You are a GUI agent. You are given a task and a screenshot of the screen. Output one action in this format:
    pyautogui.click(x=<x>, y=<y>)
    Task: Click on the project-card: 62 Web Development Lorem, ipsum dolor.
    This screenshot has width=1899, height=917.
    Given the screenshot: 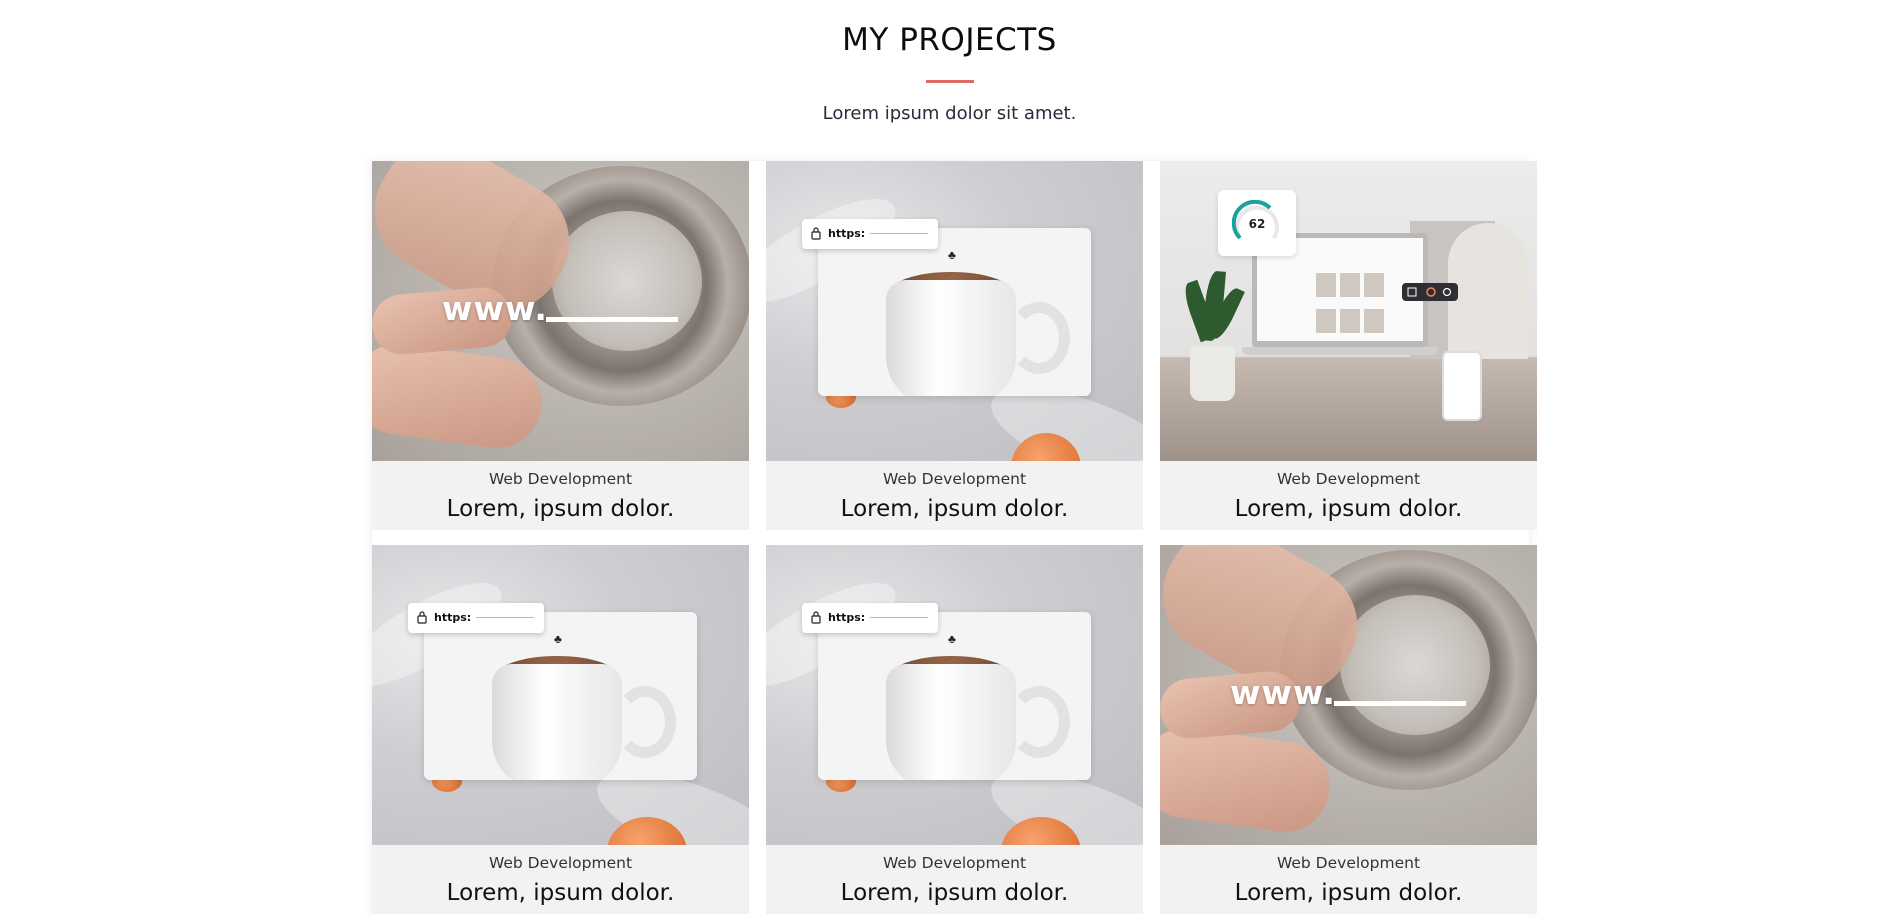 What is the action you would take?
    pyautogui.click(x=1348, y=345)
    